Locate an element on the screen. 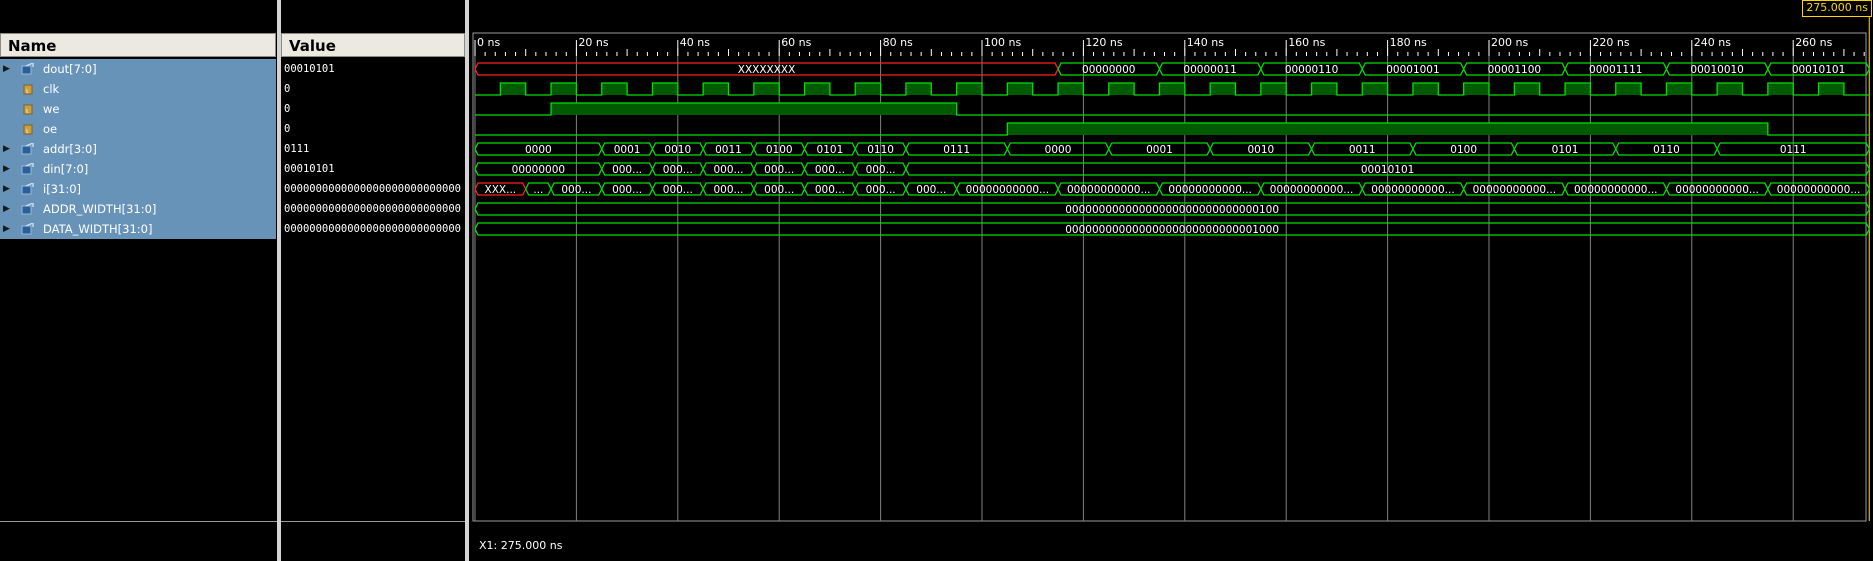 The image size is (1873, 561). bit-signal-icon: ι is located at coordinates (28, 129).